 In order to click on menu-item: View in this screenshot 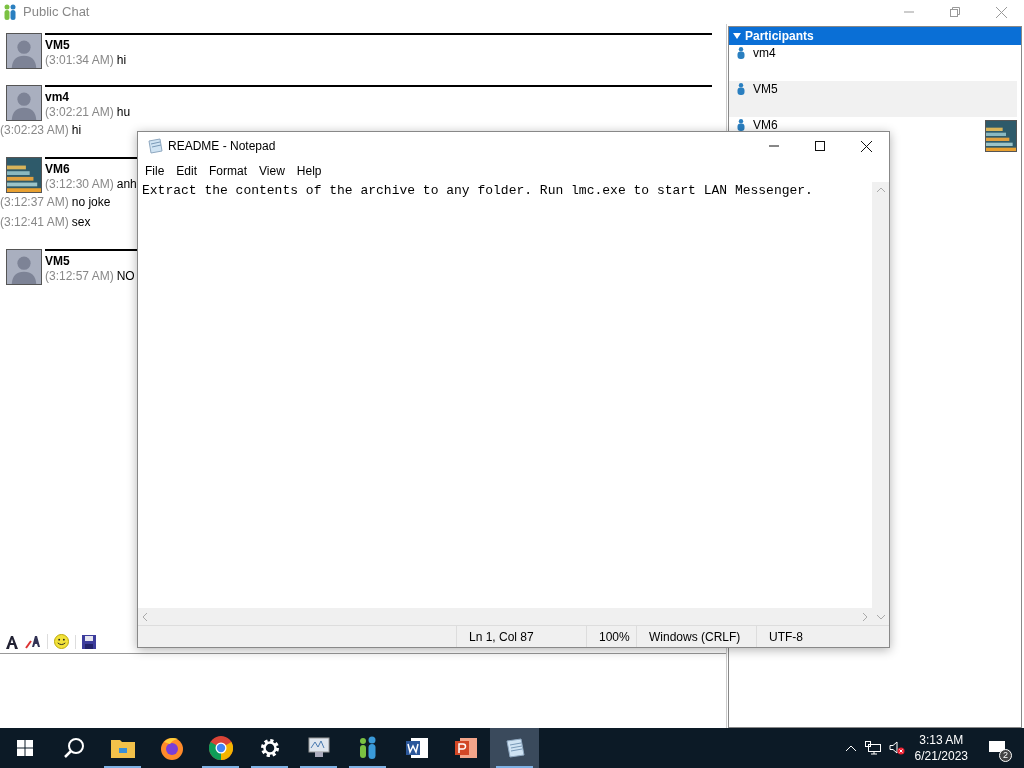, I will do `click(272, 171)`.